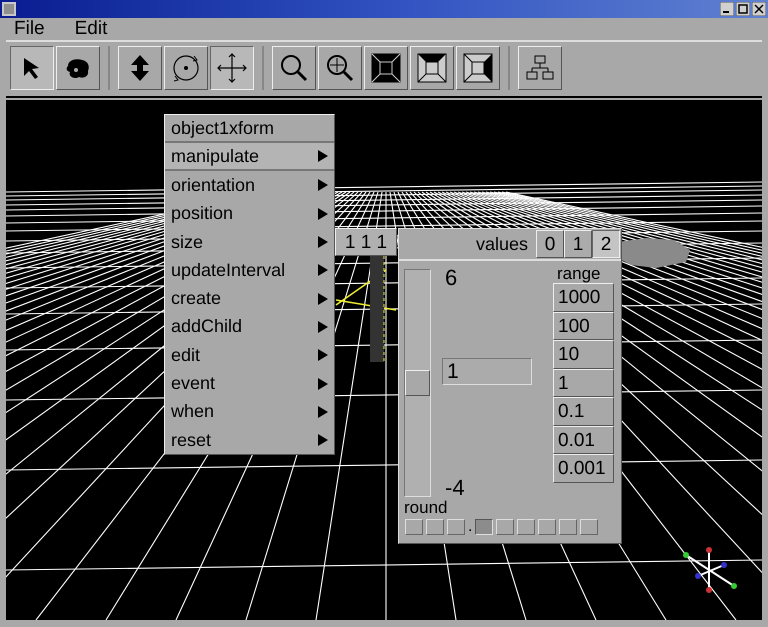 The image size is (768, 627). What do you see at coordinates (451, 278) in the screenshot?
I see `max-value: 6` at bounding box center [451, 278].